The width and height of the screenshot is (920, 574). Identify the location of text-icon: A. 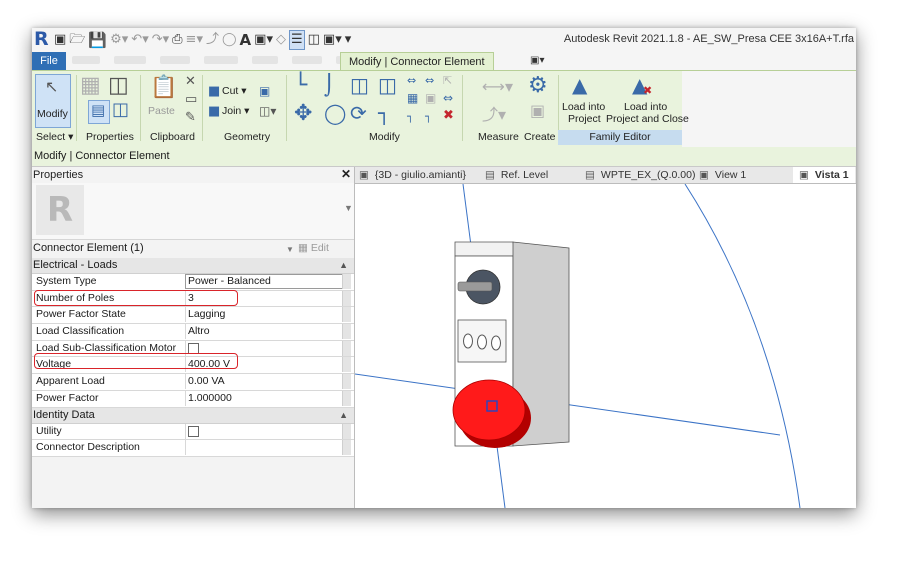
(246, 40).